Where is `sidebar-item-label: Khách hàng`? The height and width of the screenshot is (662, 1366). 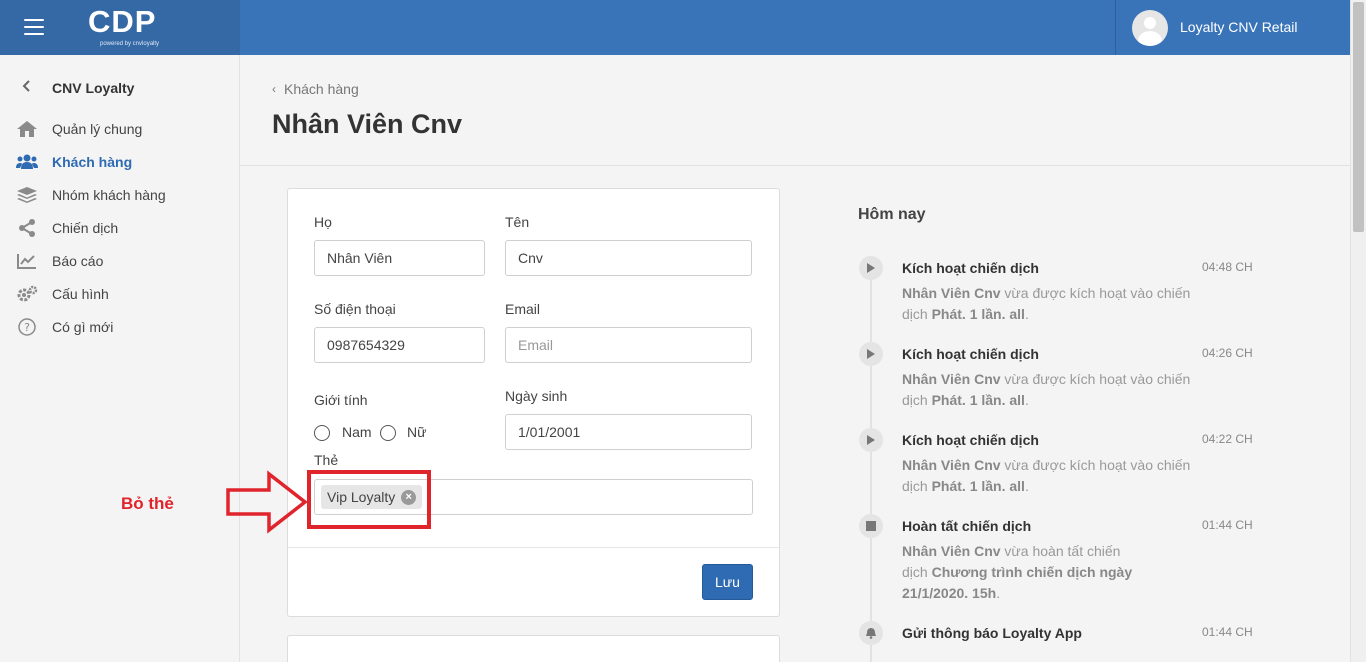 sidebar-item-label: Khách hàng is located at coordinates (92, 162).